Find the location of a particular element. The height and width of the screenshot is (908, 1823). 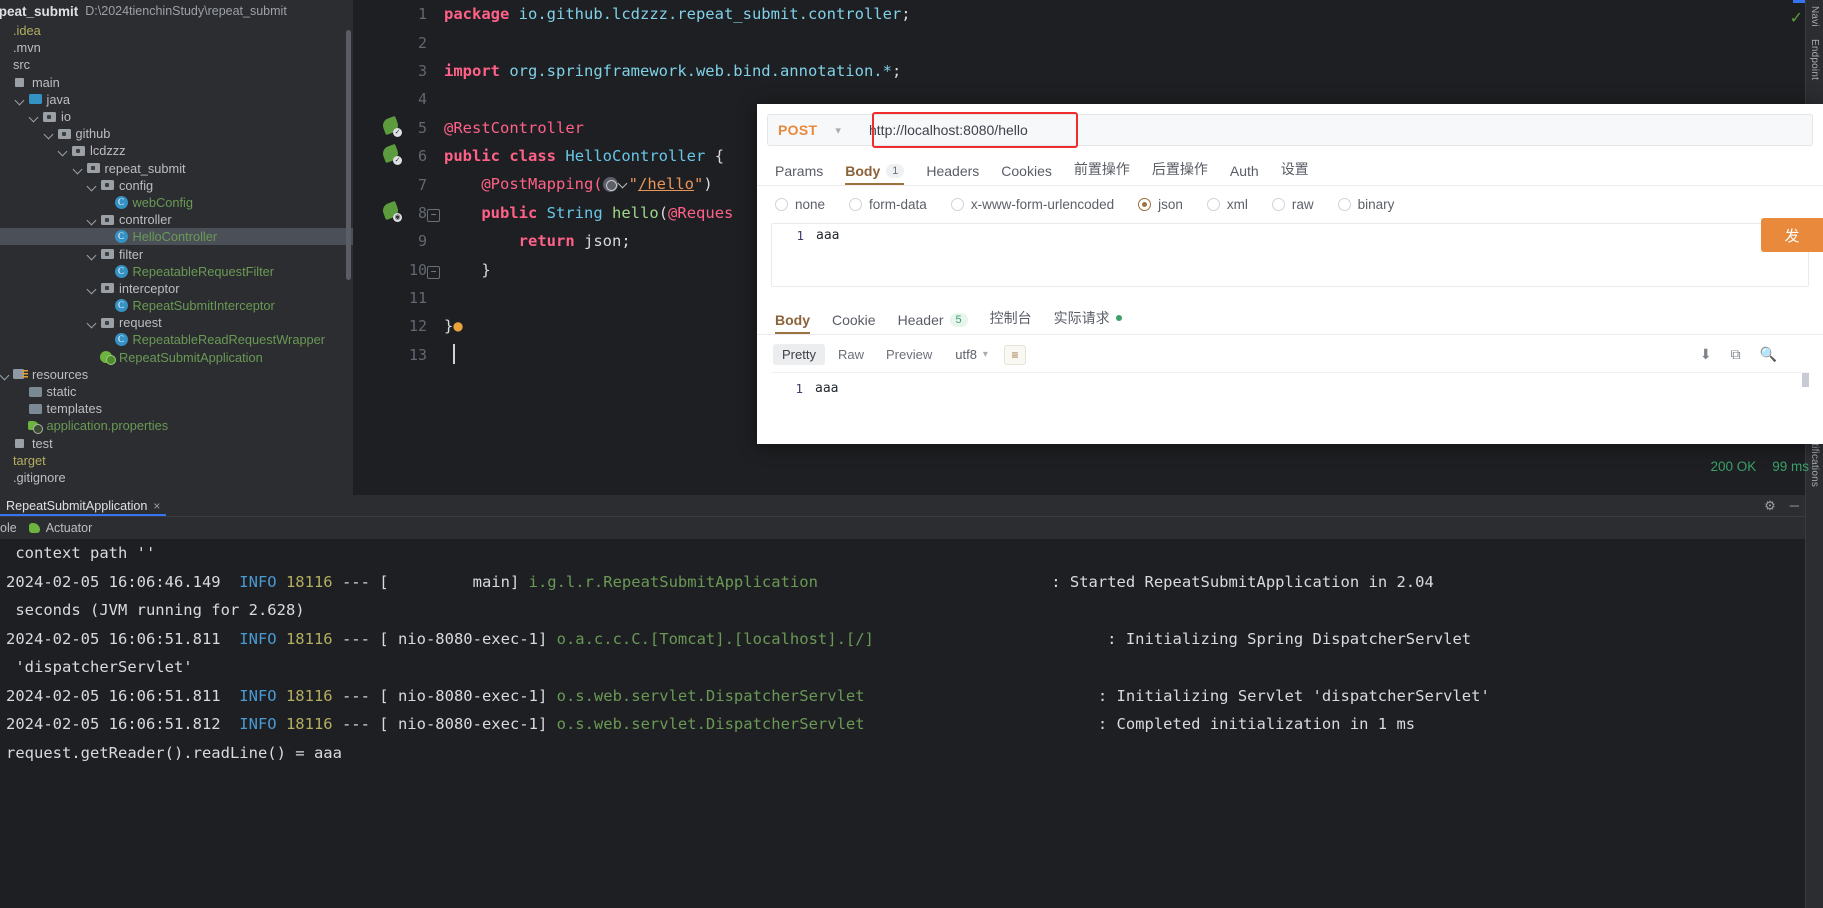

web-globe-icon is located at coordinates (610, 185).